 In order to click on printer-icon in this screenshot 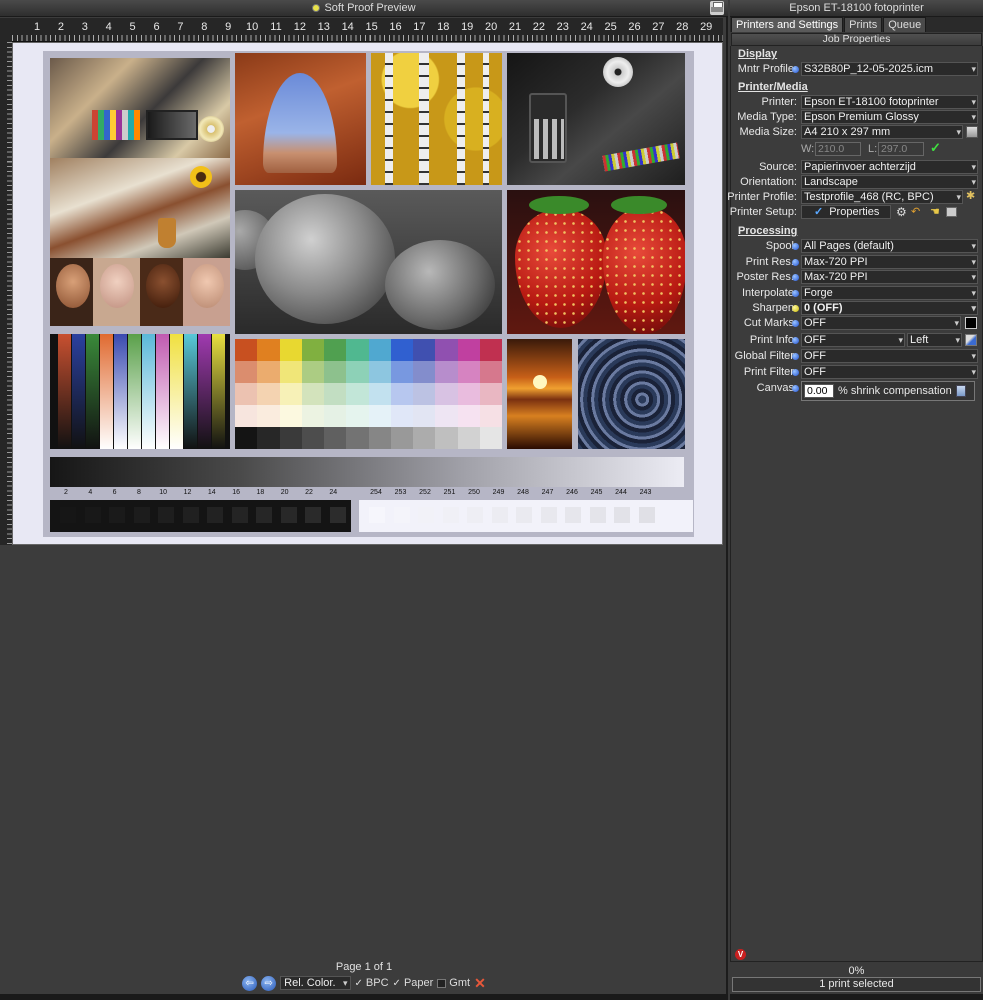, I will do `click(717, 8)`.